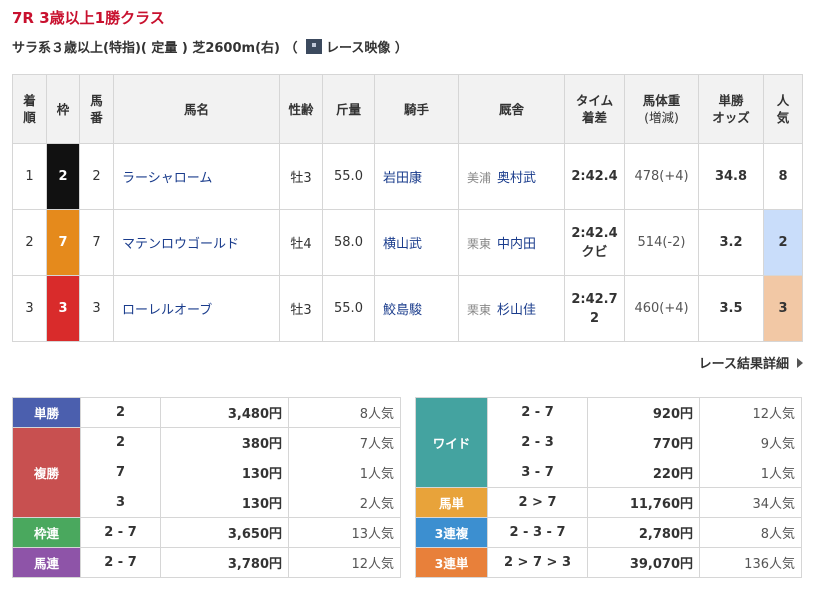  I want to click on time-cell: 2:42.4 クビ, so click(594, 242).